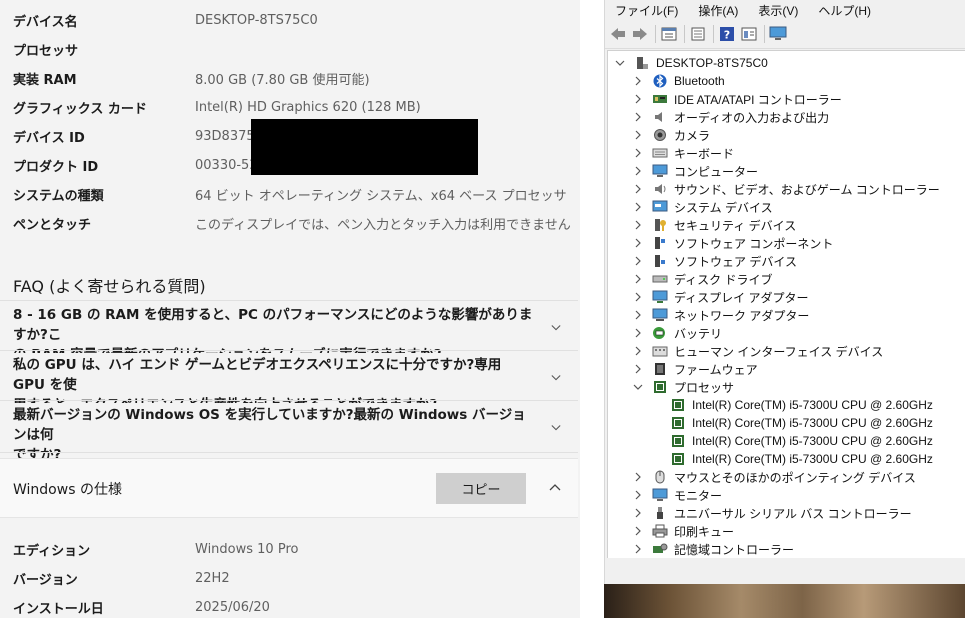 The height and width of the screenshot is (618, 965). What do you see at coordinates (720, 315) in the screenshot?
I see `tree-category: ネットワーク アダプター` at bounding box center [720, 315].